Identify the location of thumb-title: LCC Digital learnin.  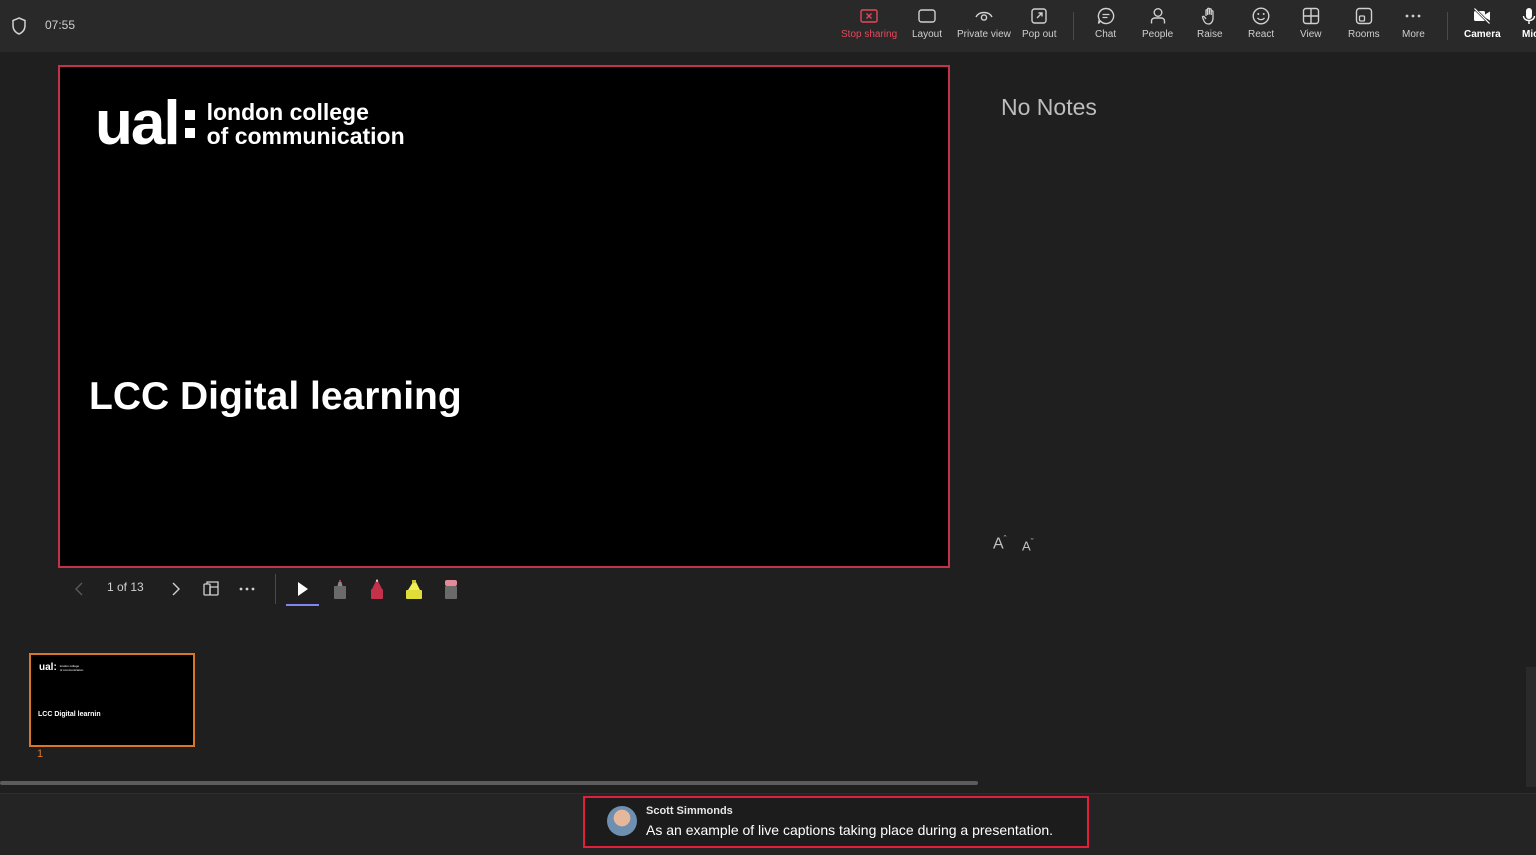
(69, 714).